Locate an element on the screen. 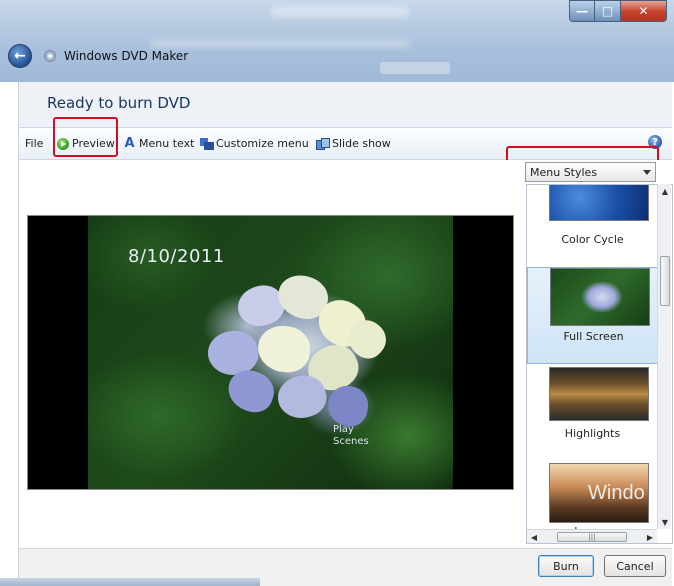 The image size is (674, 586). blurred-background-menu is located at coordinates (280, 43).